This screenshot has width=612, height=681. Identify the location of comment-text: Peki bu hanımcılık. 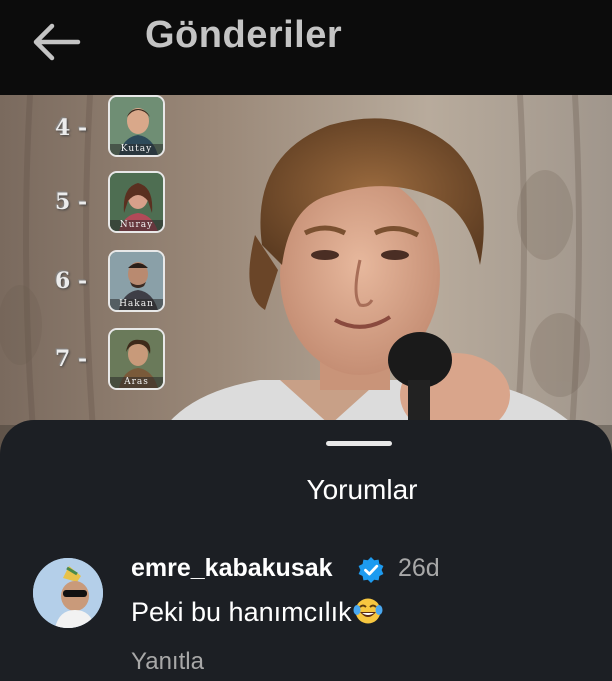
(241, 612).